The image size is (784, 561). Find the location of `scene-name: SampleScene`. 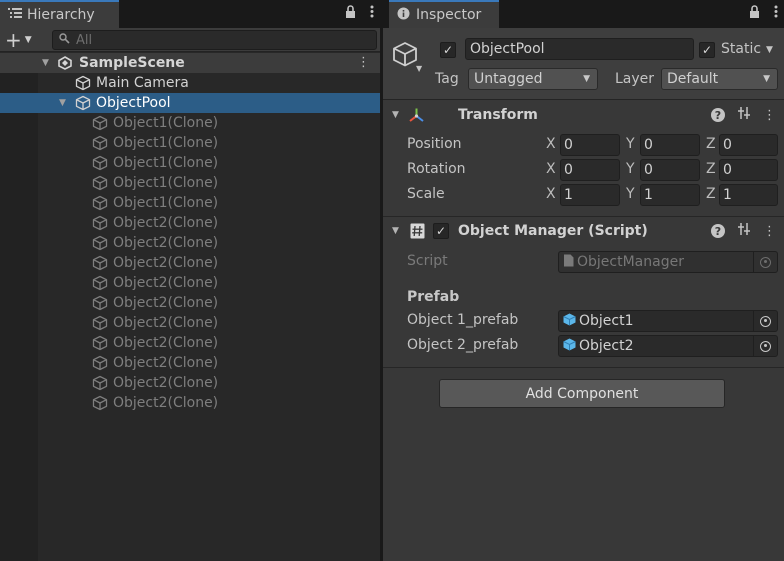

scene-name: SampleScene is located at coordinates (132, 63).